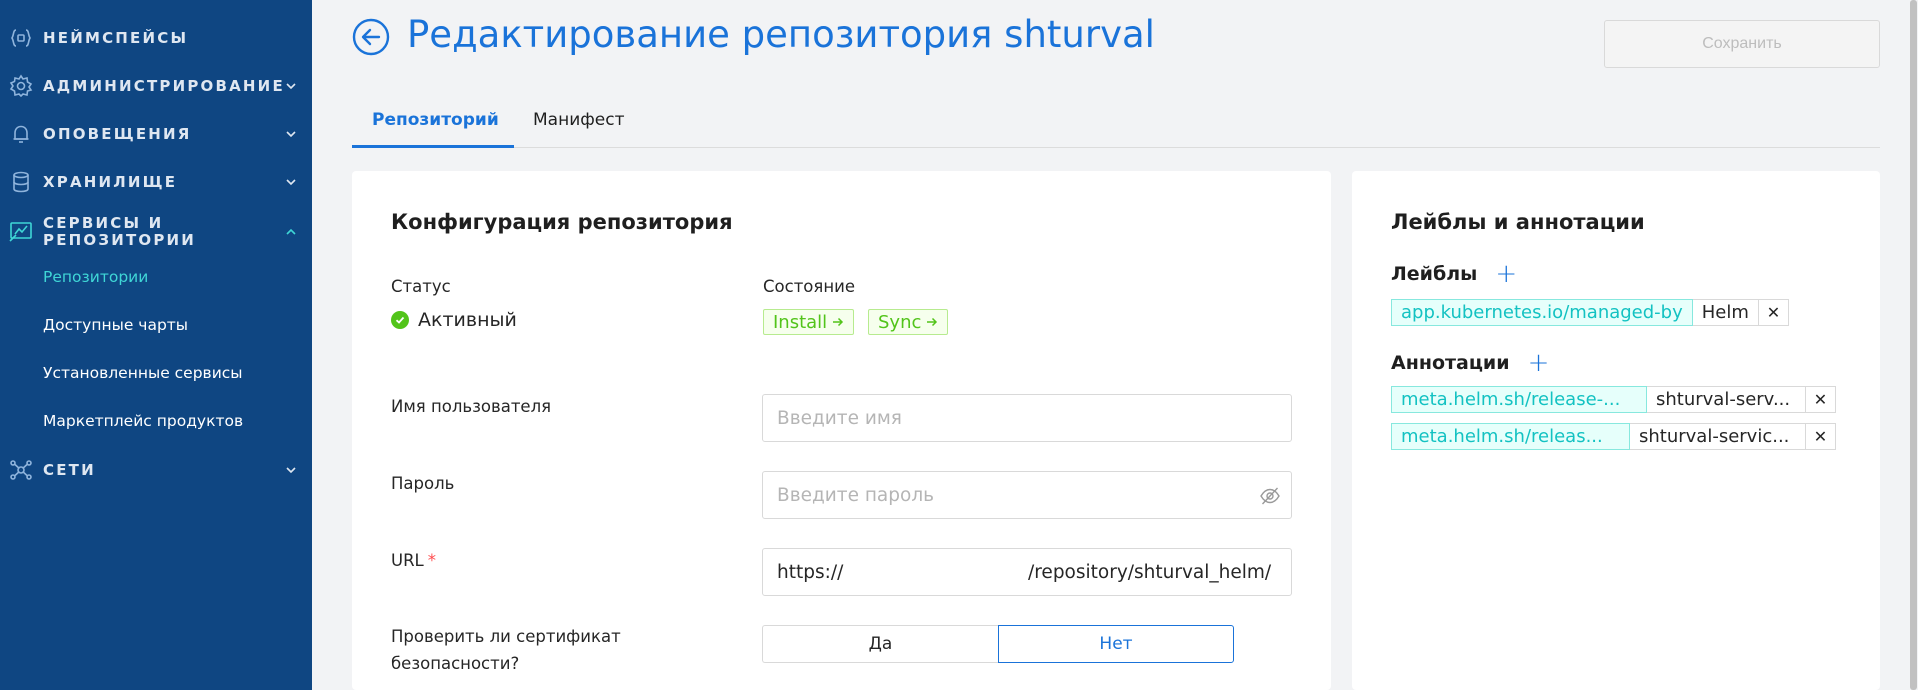 This screenshot has height=690, width=1918. I want to click on gear-icon, so click(21, 86).